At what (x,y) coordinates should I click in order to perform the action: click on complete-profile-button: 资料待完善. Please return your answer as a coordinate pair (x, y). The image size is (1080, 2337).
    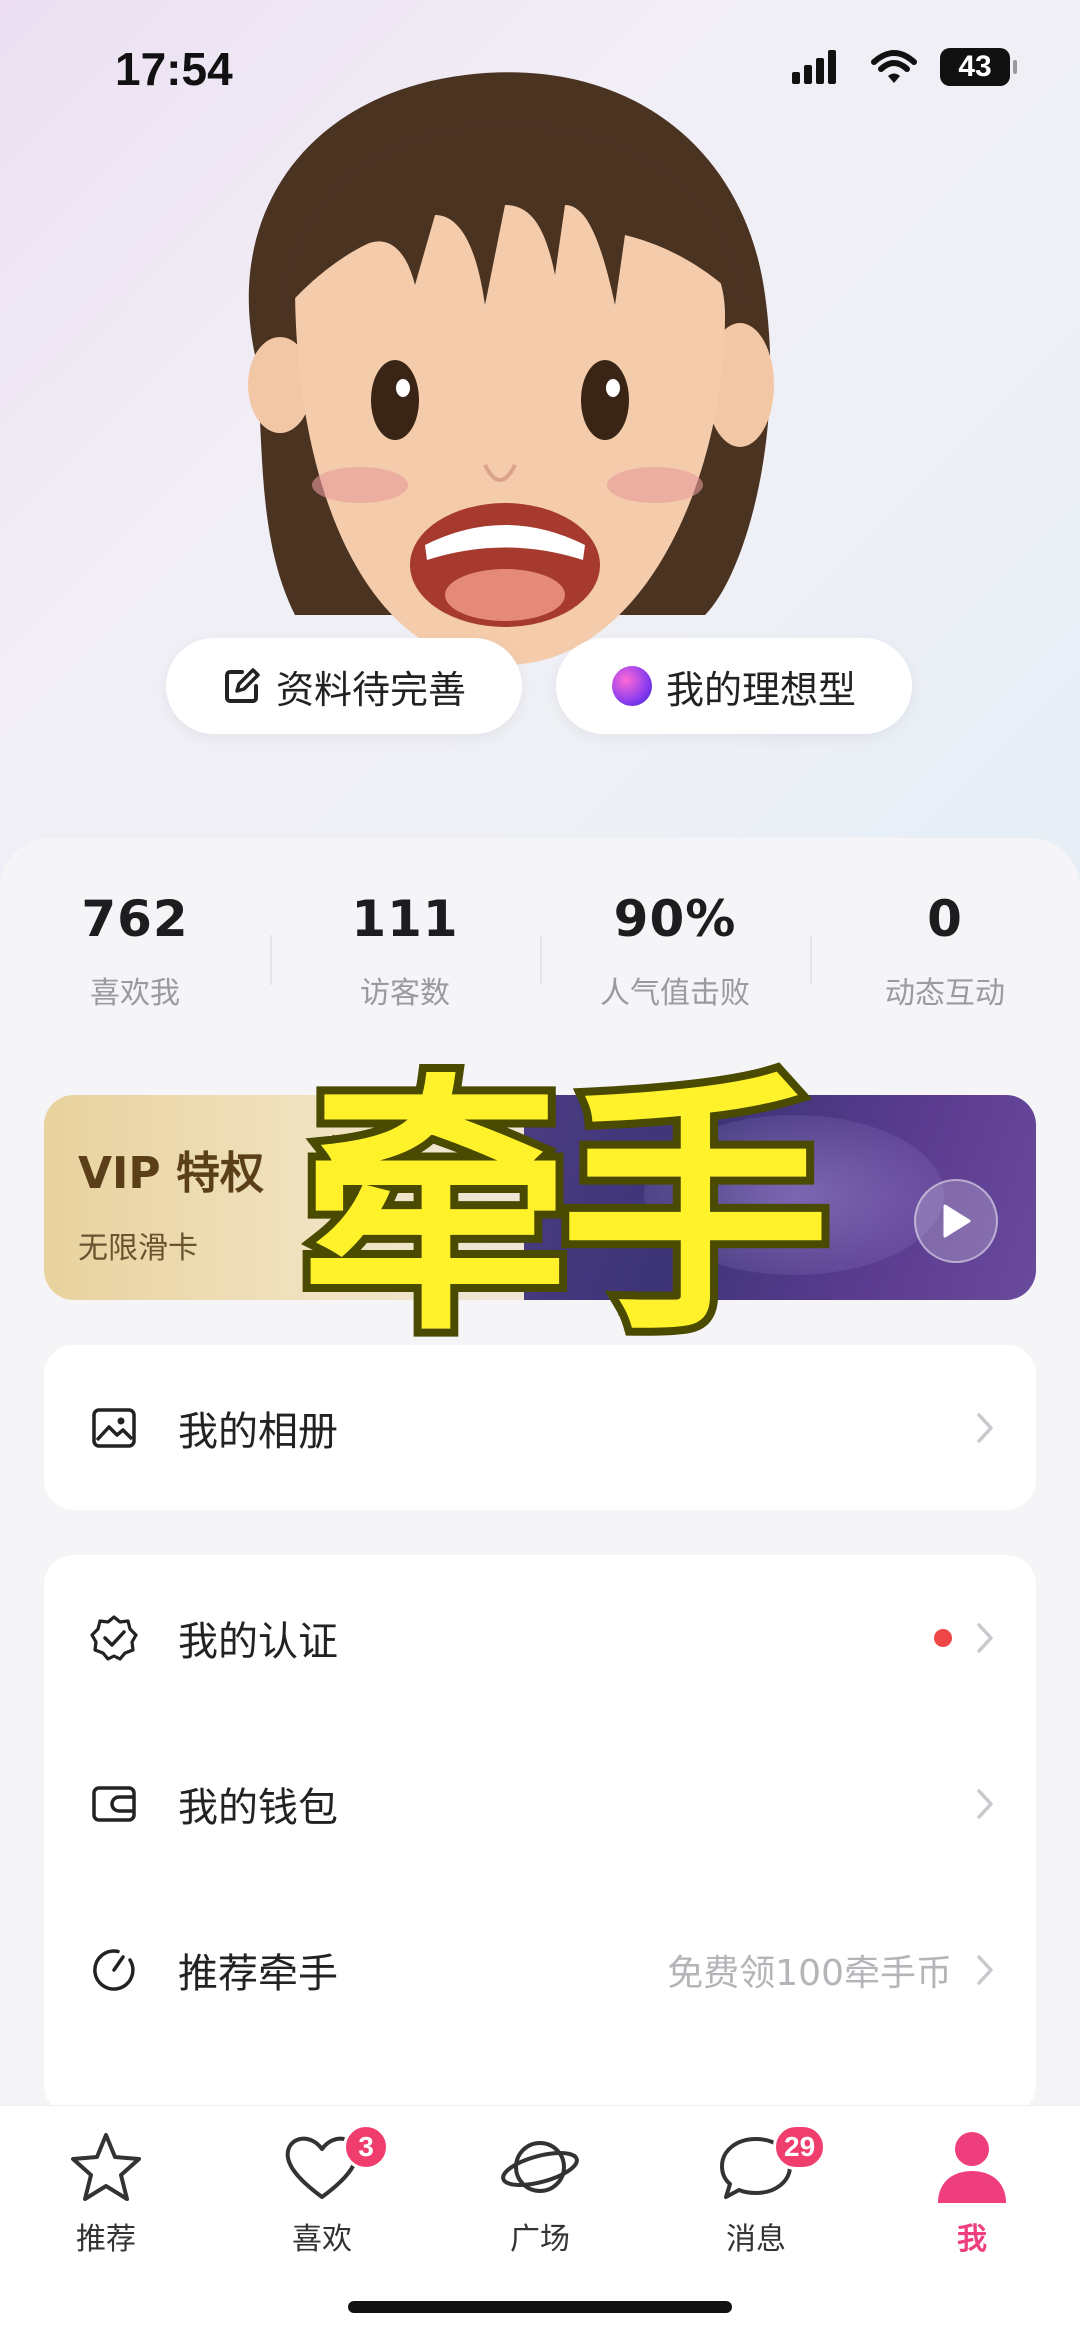
    Looking at the image, I should click on (344, 686).